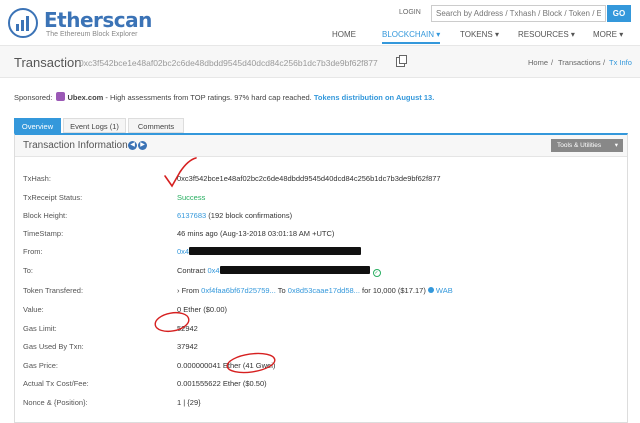 This screenshot has height=423, width=640. Describe the element at coordinates (191, 215) in the screenshot. I see `block-link: 6137683` at that location.